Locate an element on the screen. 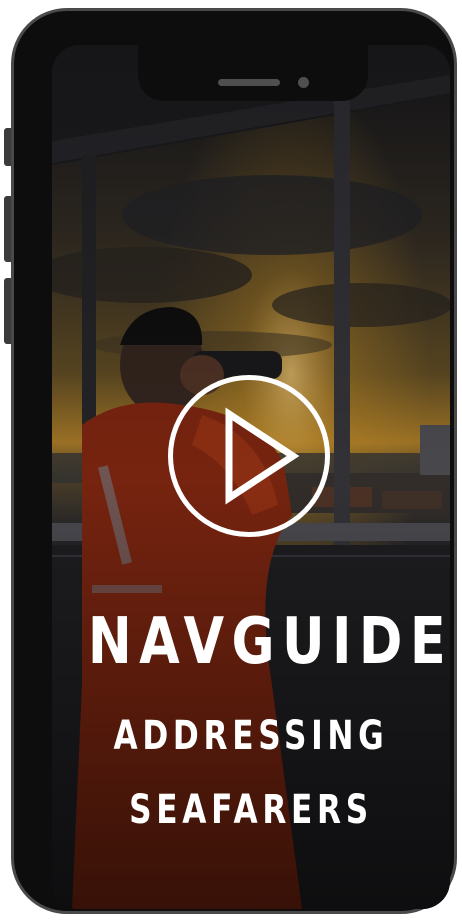  play-button is located at coordinates (249, 456).